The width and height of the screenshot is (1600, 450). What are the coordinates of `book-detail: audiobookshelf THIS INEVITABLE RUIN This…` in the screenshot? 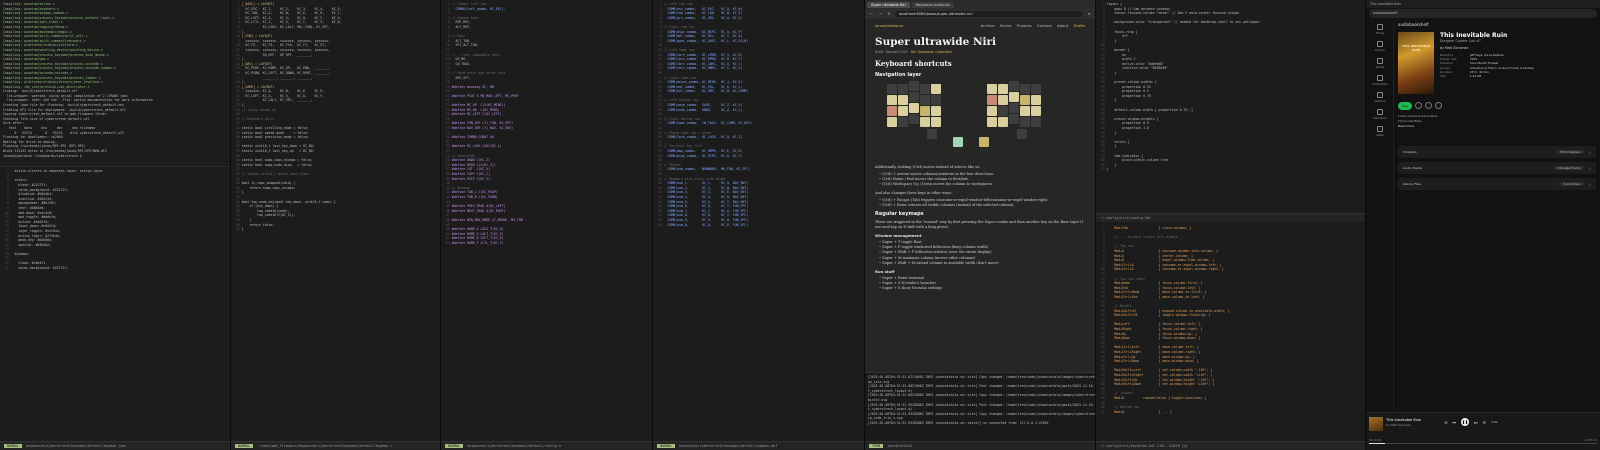 It's located at (1497, 216).